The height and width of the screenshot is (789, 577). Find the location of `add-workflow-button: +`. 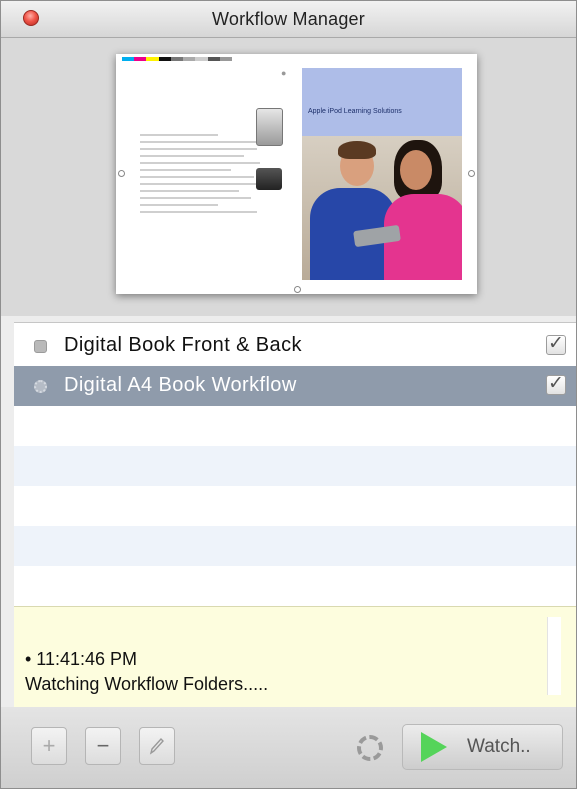

add-workflow-button: + is located at coordinates (49, 746).